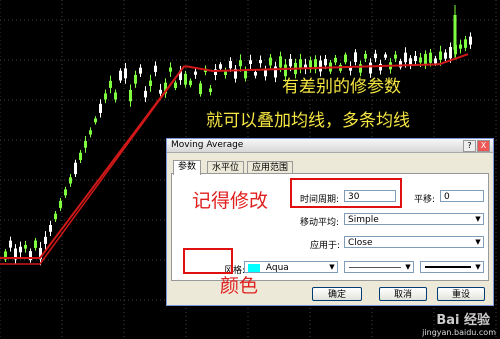 The height and width of the screenshot is (339, 500). I want to click on shift-input: 0, so click(462, 196).